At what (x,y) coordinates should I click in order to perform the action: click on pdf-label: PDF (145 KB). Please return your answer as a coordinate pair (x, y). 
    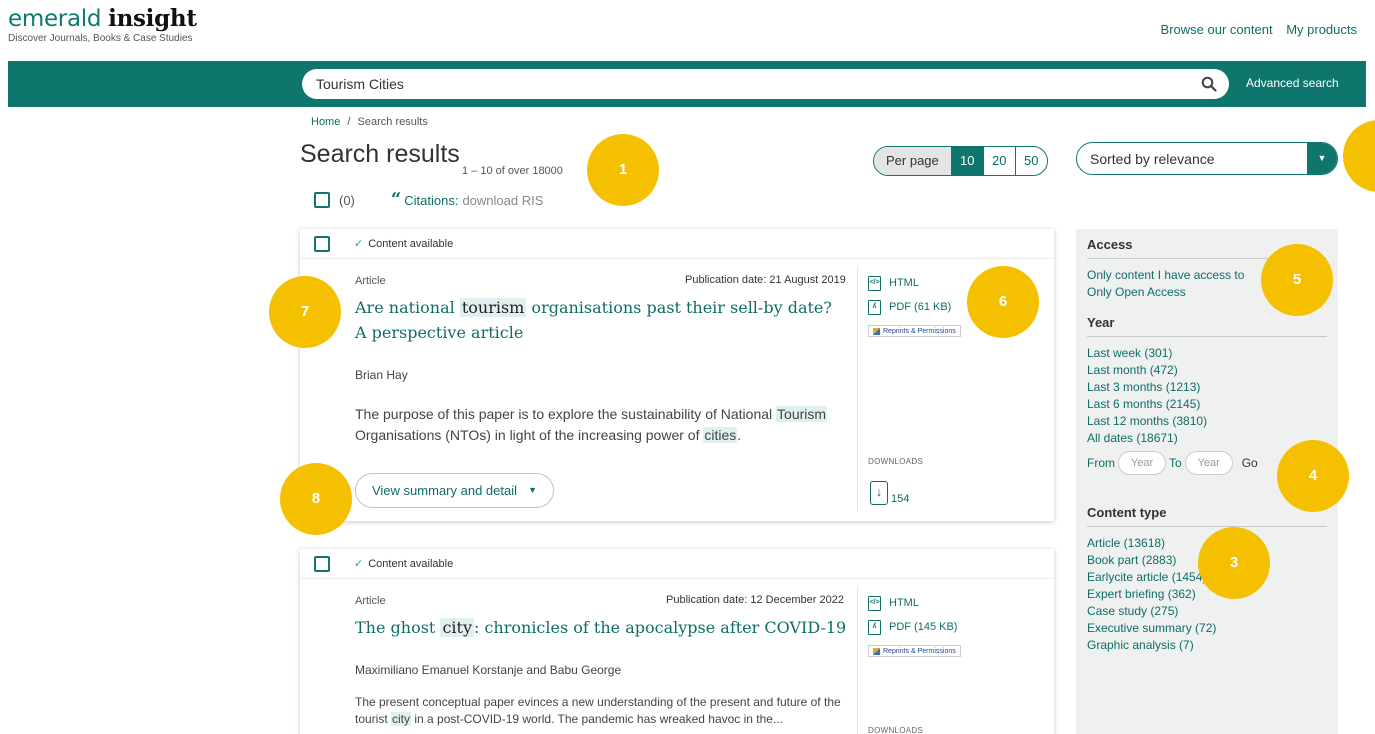
    Looking at the image, I should click on (923, 627).